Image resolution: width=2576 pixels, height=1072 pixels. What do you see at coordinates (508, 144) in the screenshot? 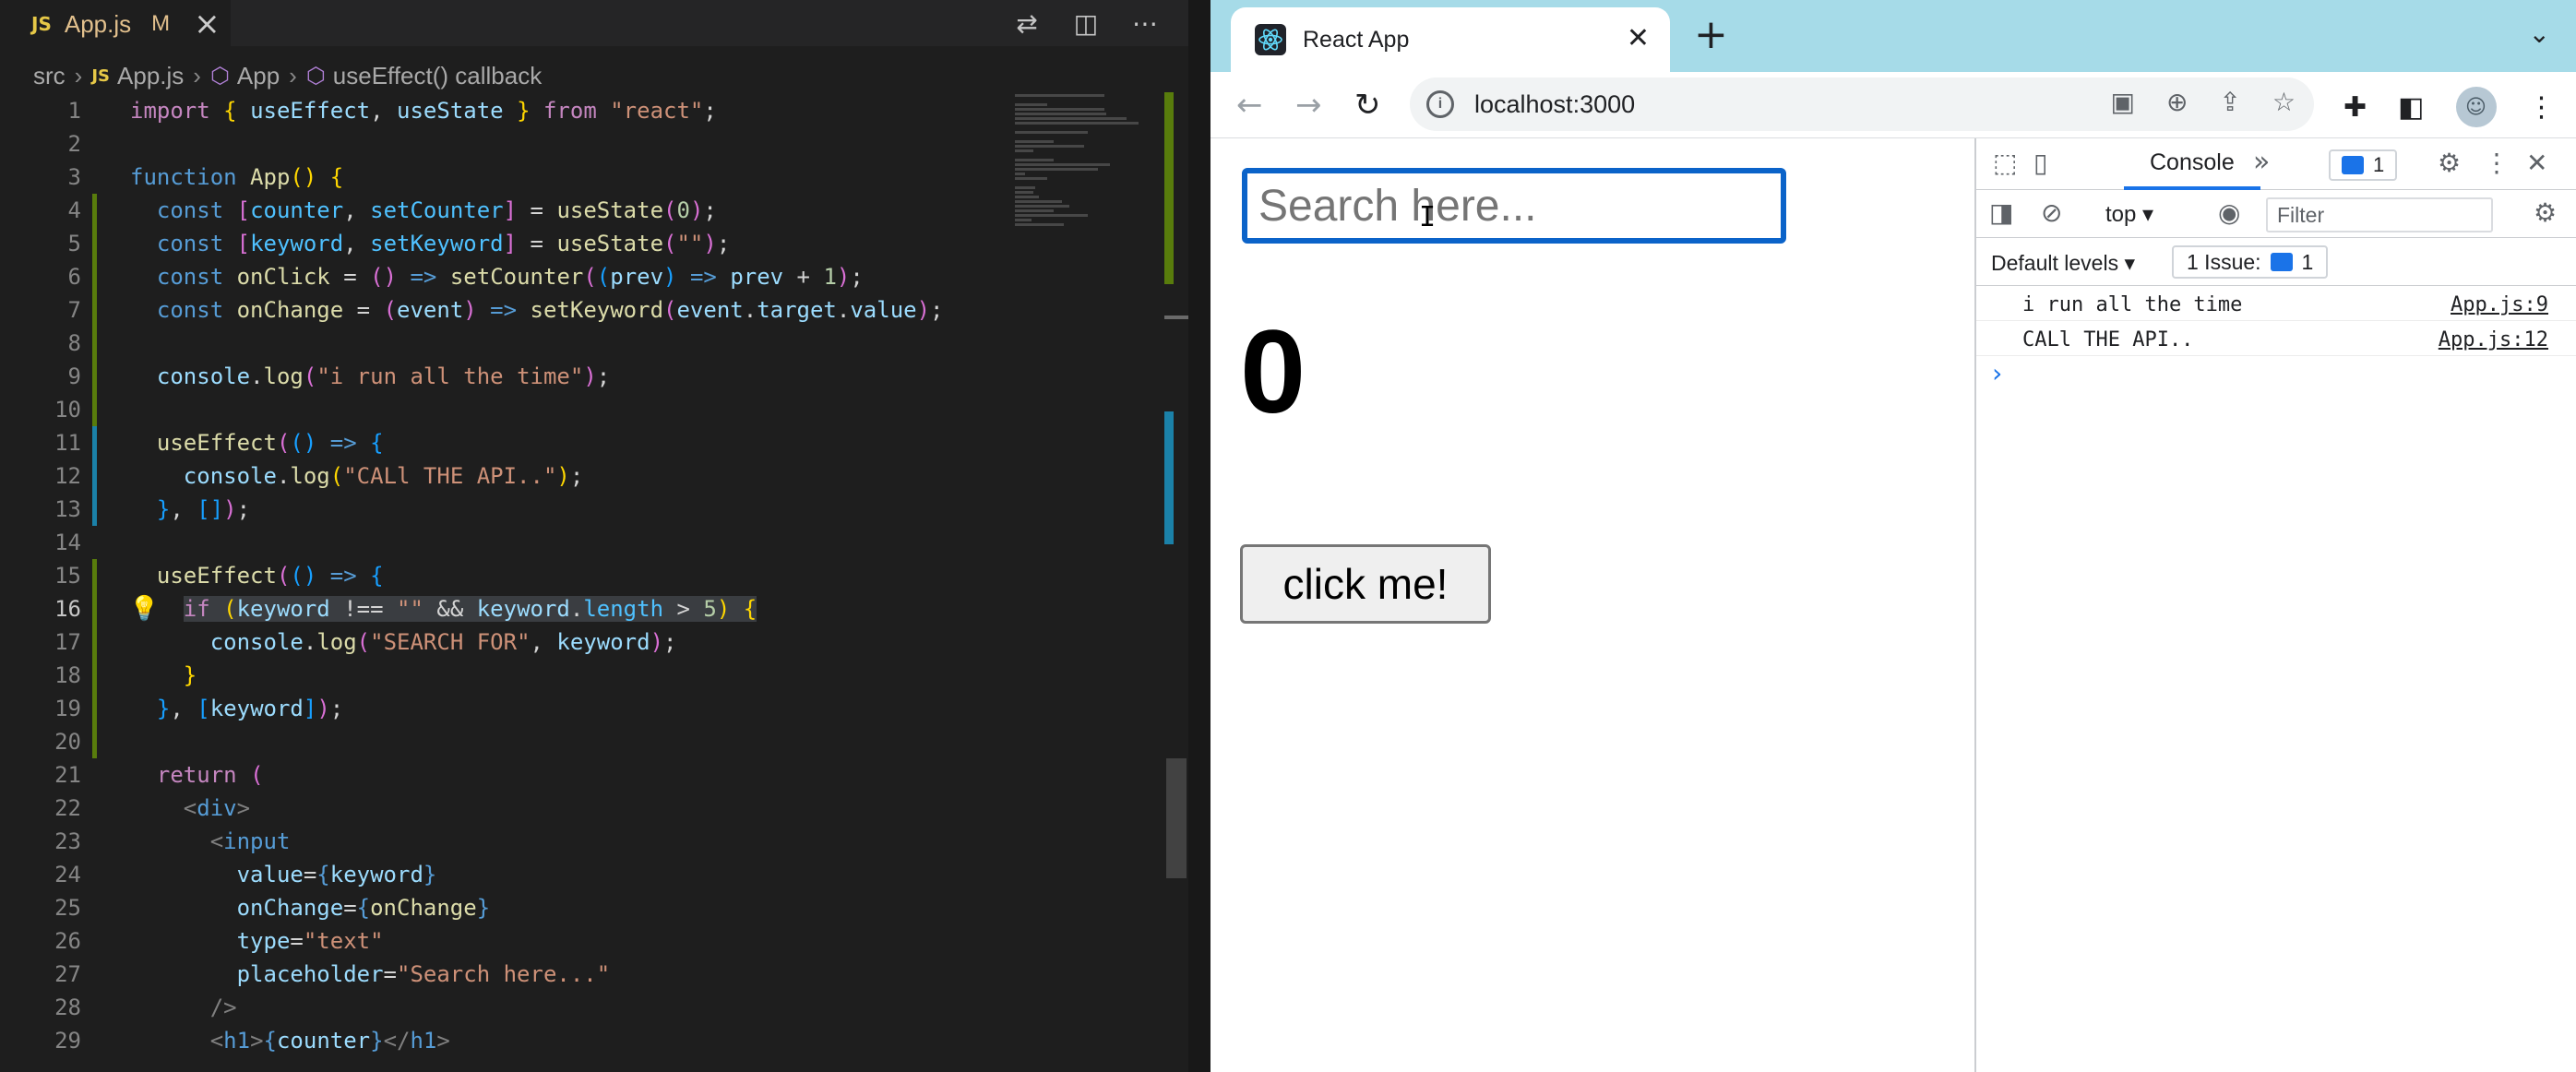
I see `code-line: 2` at bounding box center [508, 144].